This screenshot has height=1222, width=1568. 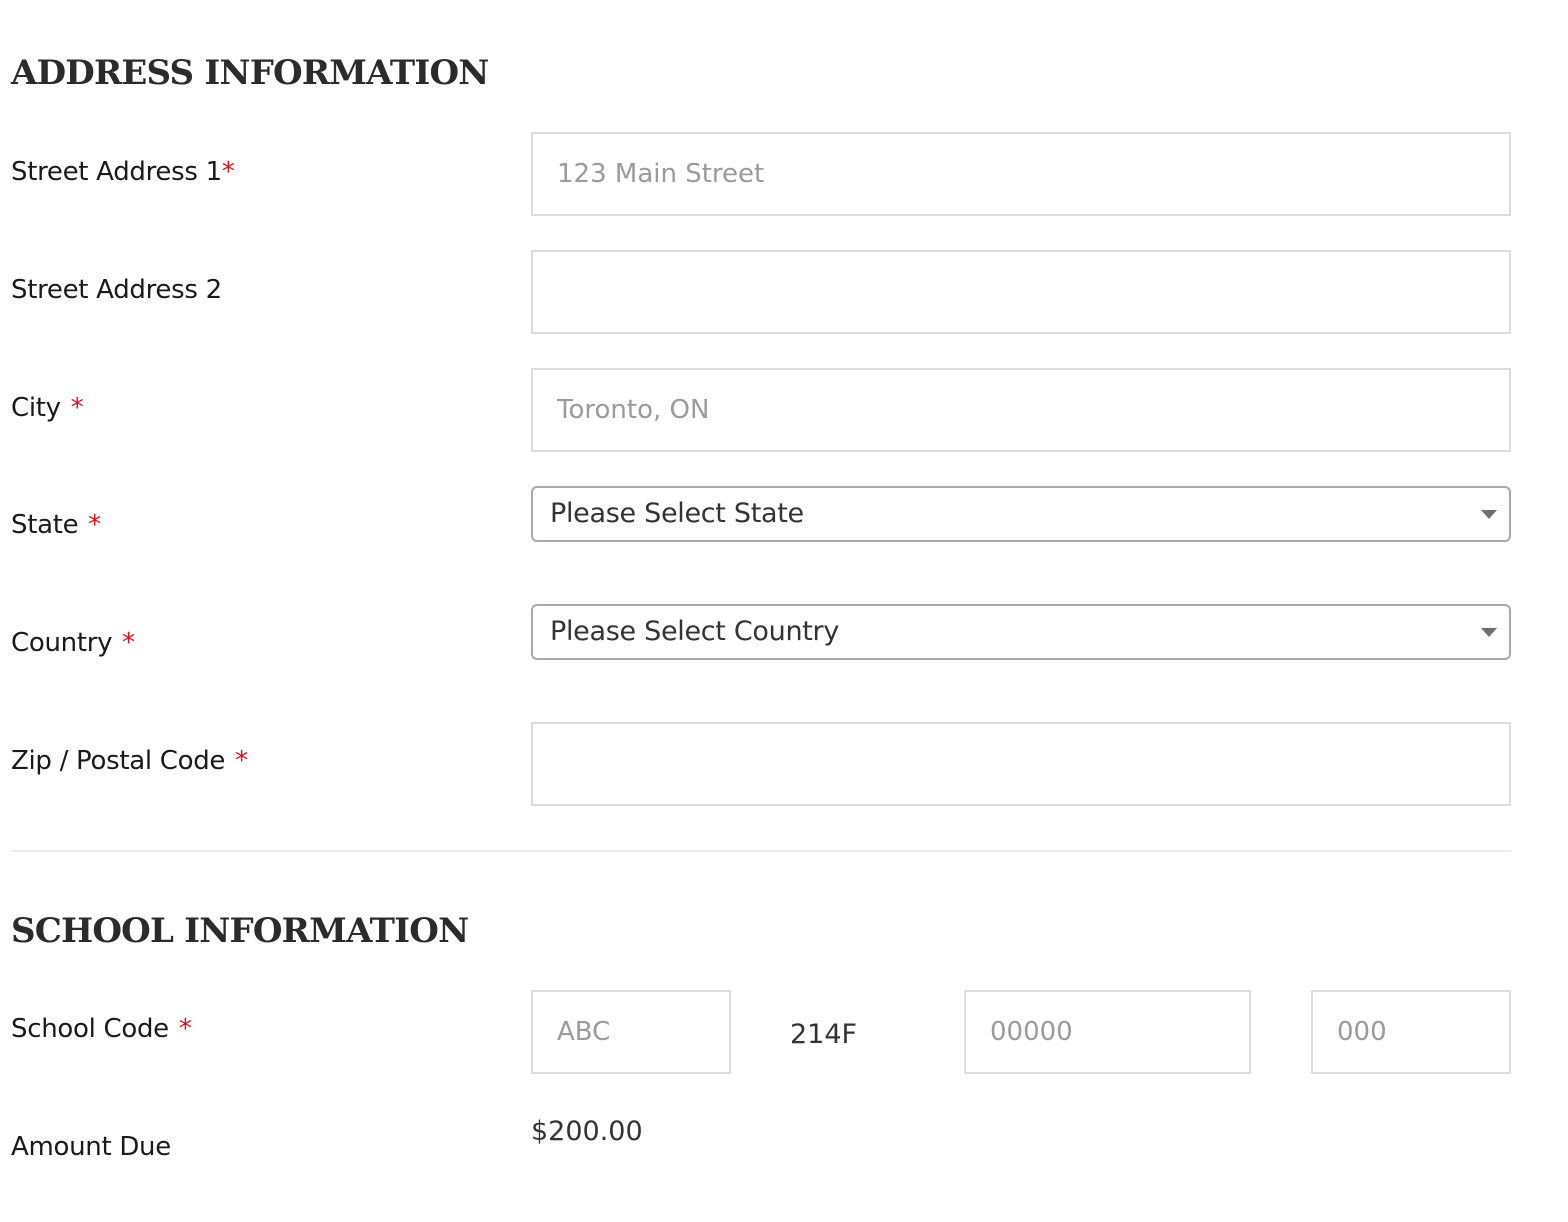 I want to click on zip-label-text: Zip / Postal Code, so click(x=118, y=761).